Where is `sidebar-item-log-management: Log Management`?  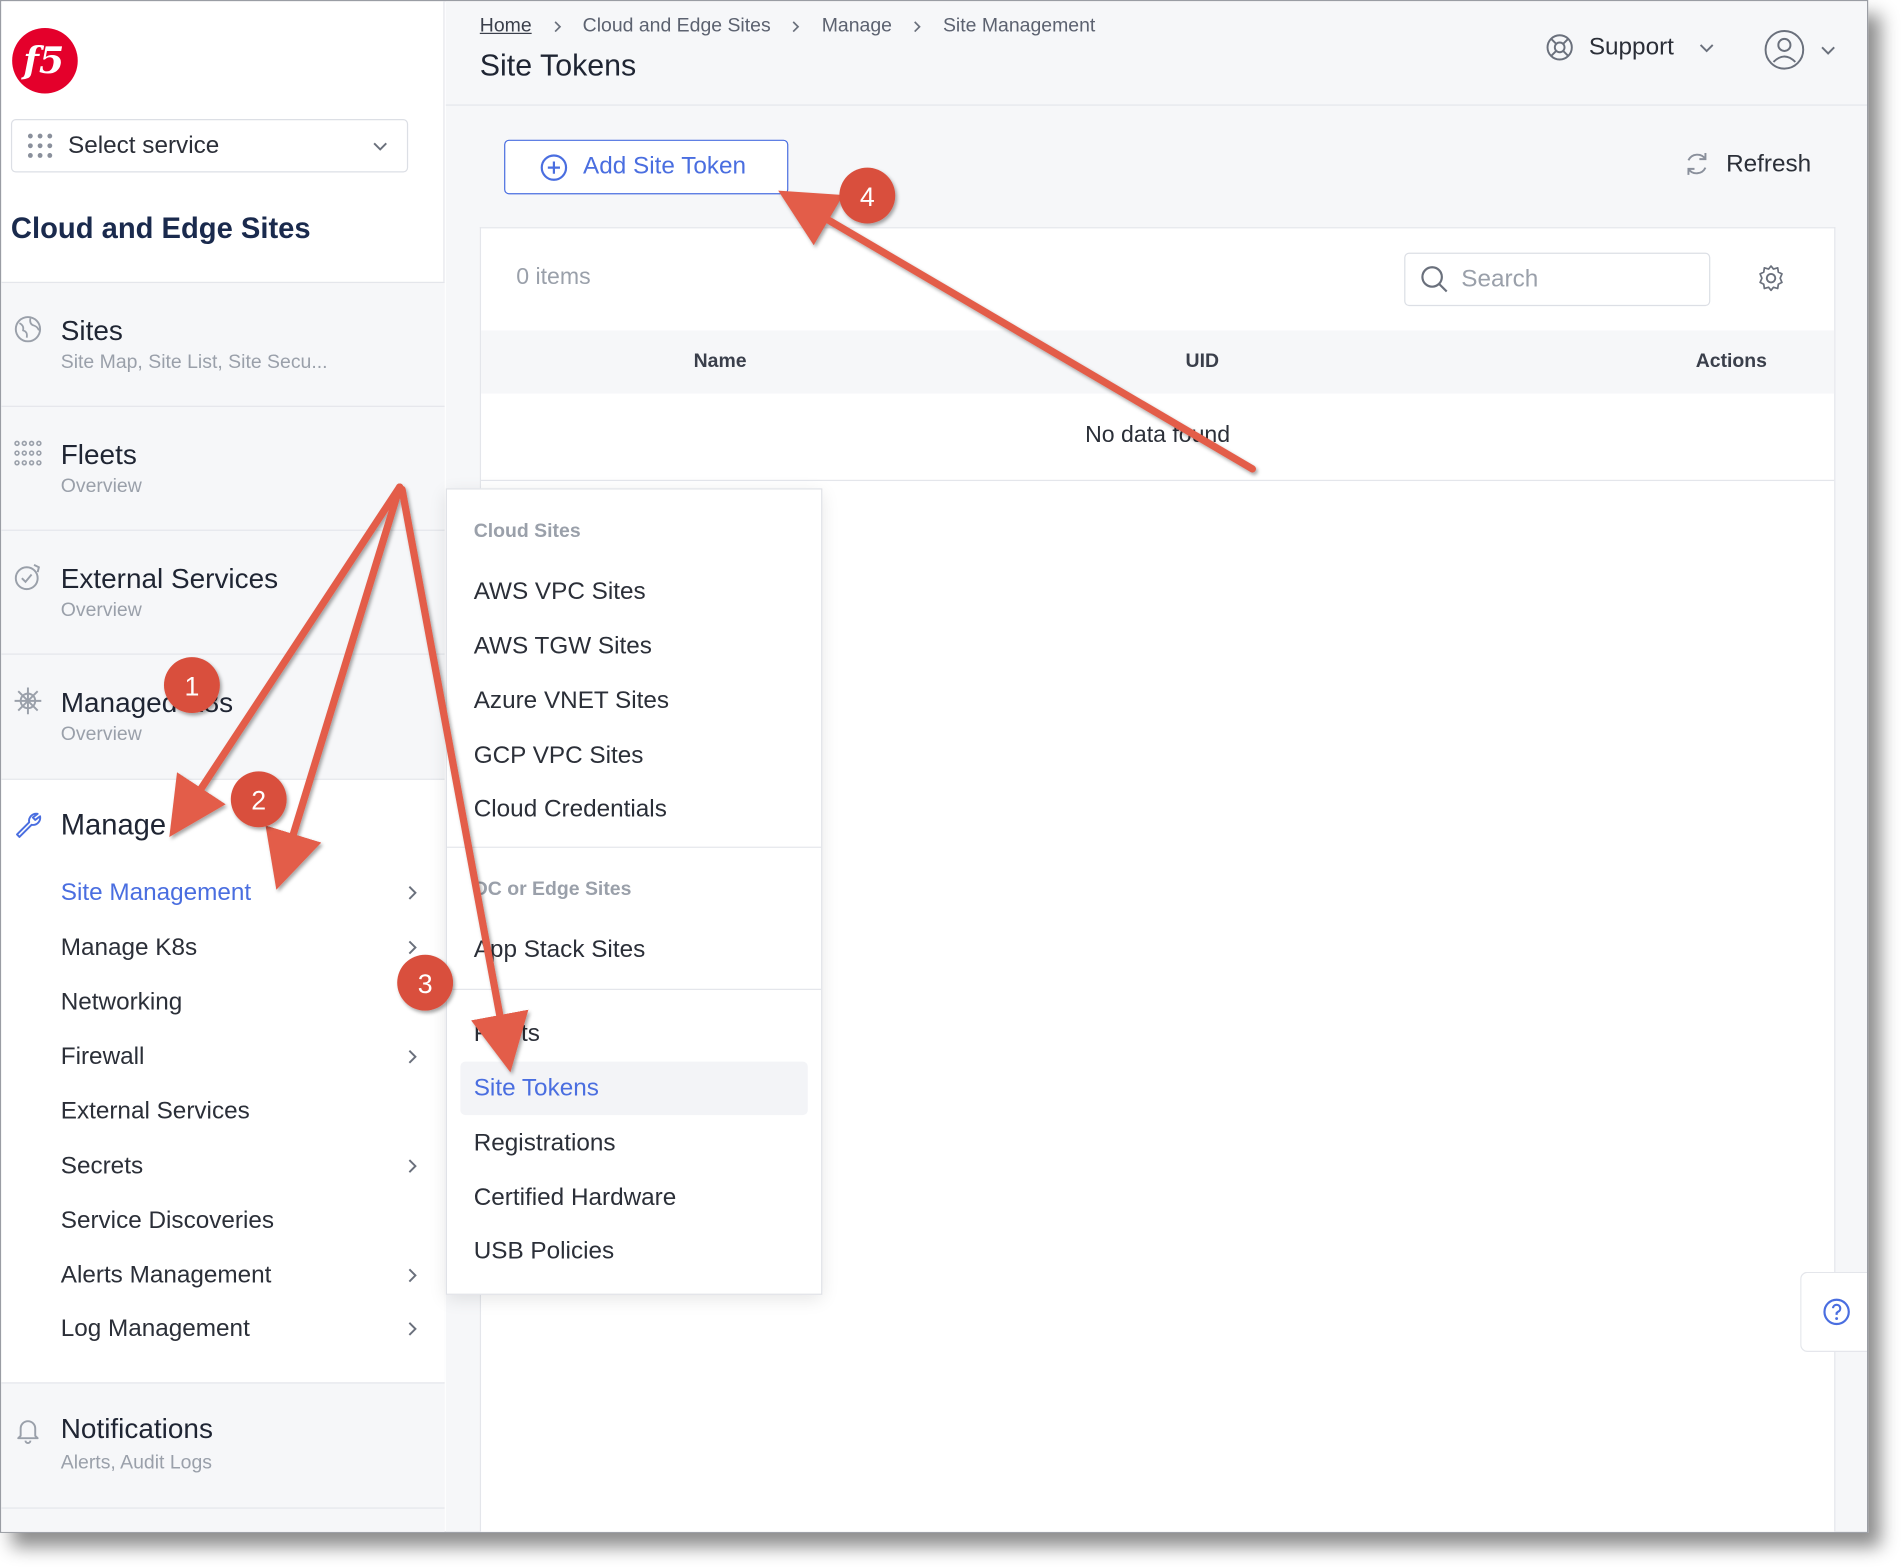 sidebar-item-log-management: Log Management is located at coordinates (243, 1330).